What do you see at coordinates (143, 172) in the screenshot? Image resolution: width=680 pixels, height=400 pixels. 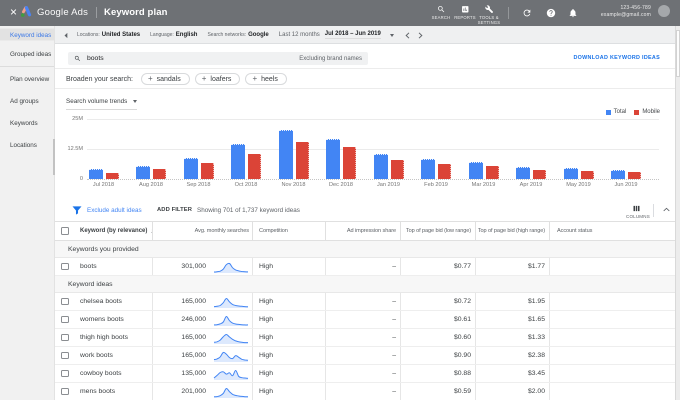 I see `bar-total-aug-2018` at bounding box center [143, 172].